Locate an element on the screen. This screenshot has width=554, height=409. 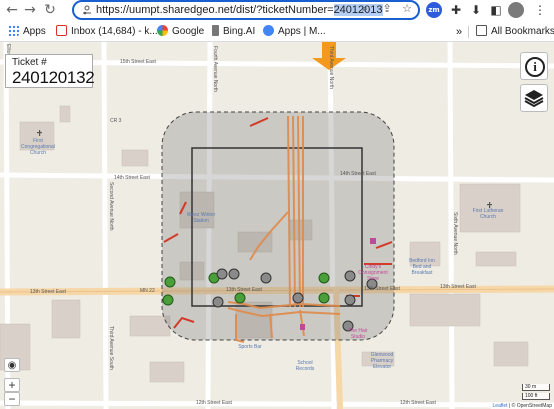
poi-label: The Hair Studio is located at coordinates (358, 334).